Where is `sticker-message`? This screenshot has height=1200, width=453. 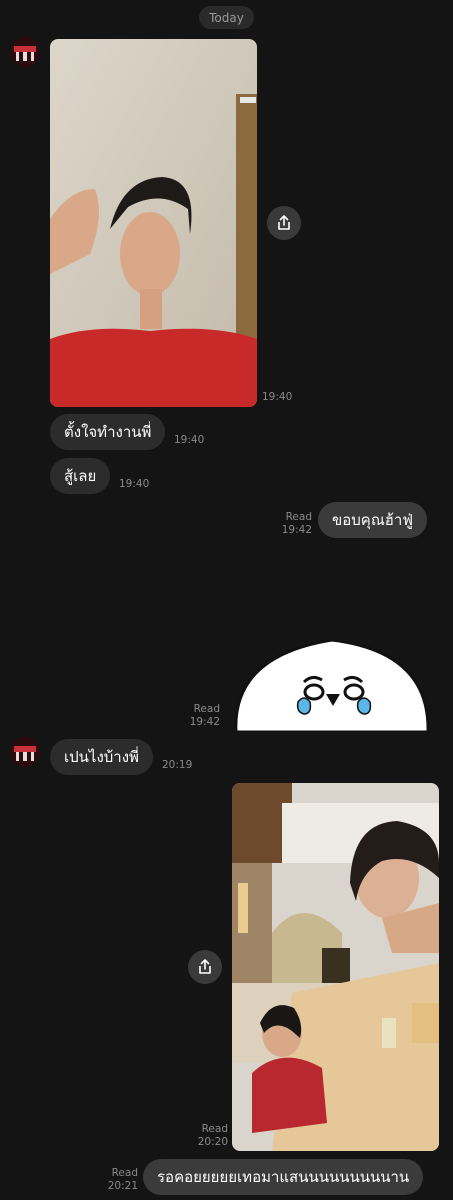
sticker-message is located at coordinates (332, 684).